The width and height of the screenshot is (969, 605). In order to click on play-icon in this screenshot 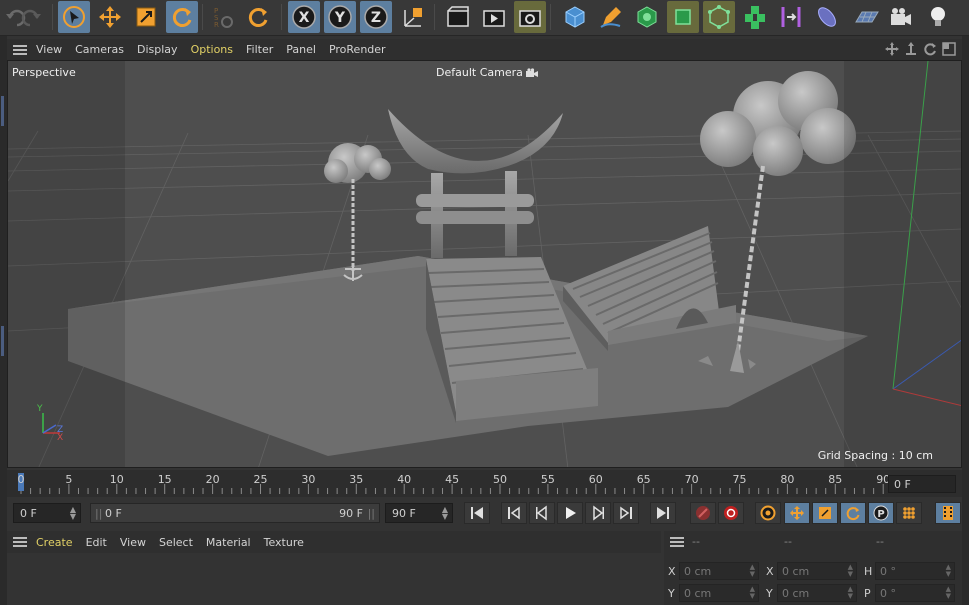, I will do `click(571, 513)`.